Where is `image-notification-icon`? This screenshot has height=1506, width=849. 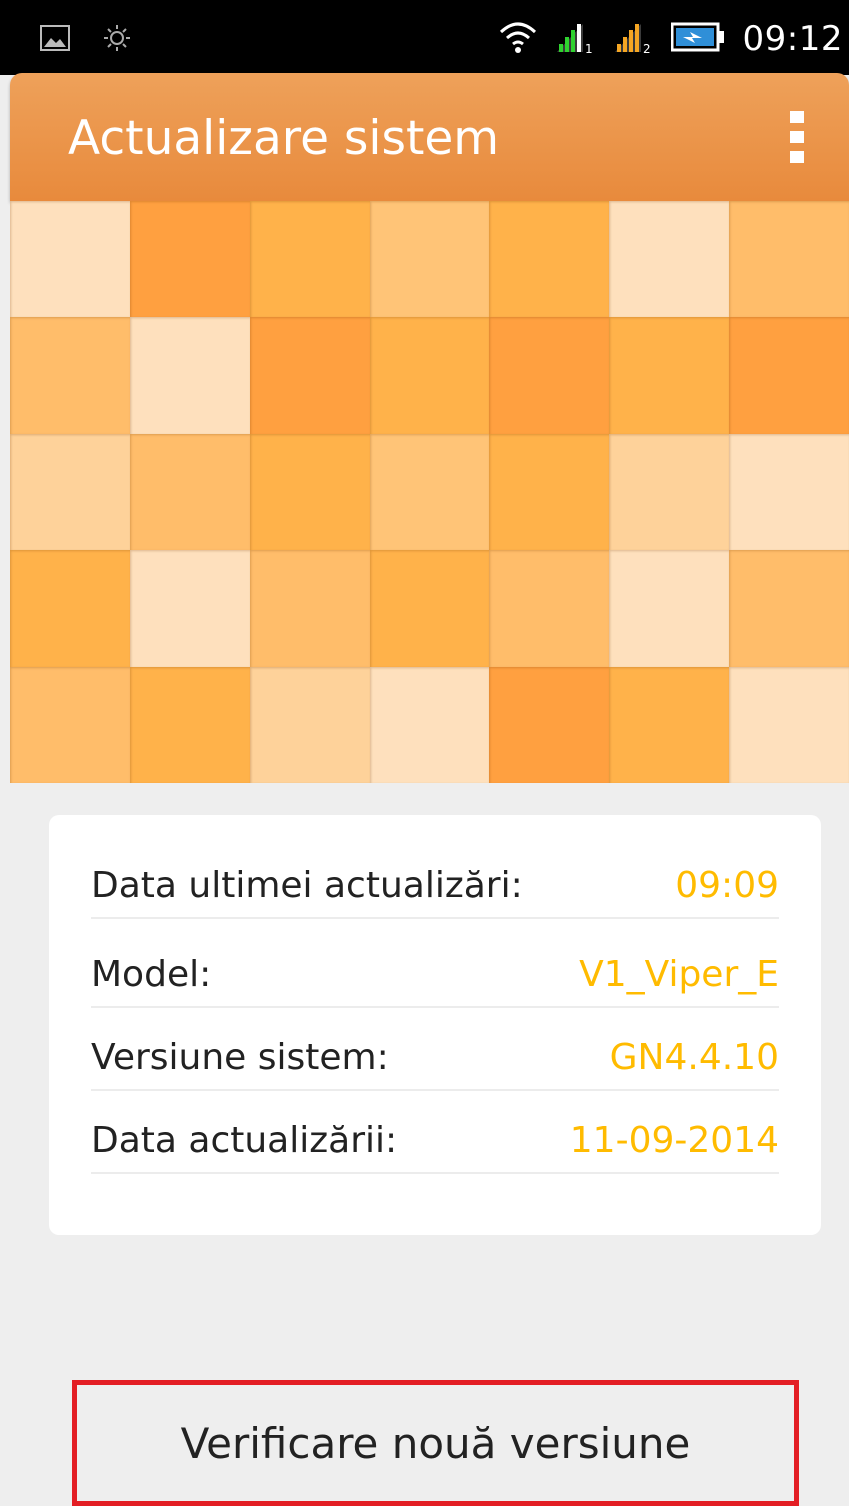
image-notification-icon is located at coordinates (55, 40).